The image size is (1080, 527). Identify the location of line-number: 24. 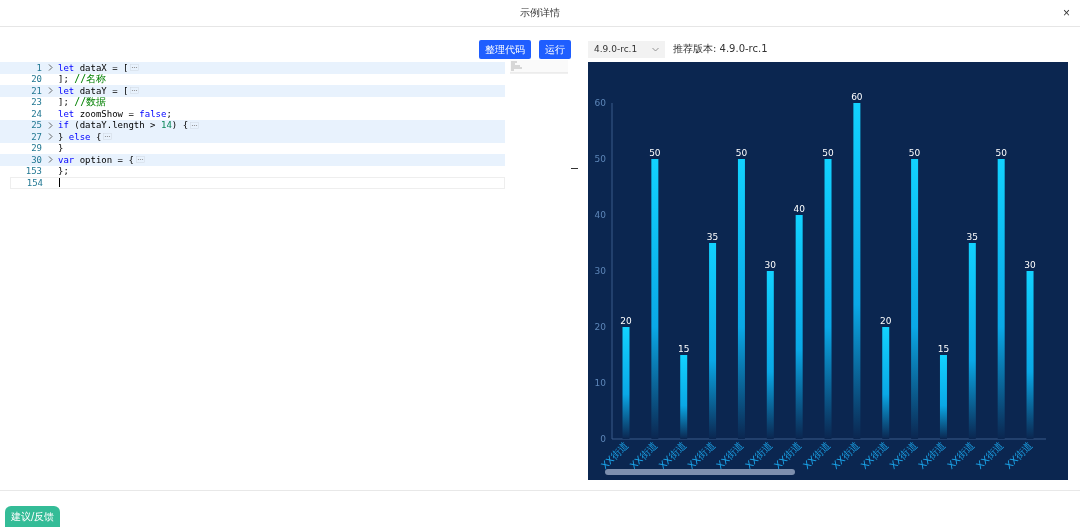
(36, 113).